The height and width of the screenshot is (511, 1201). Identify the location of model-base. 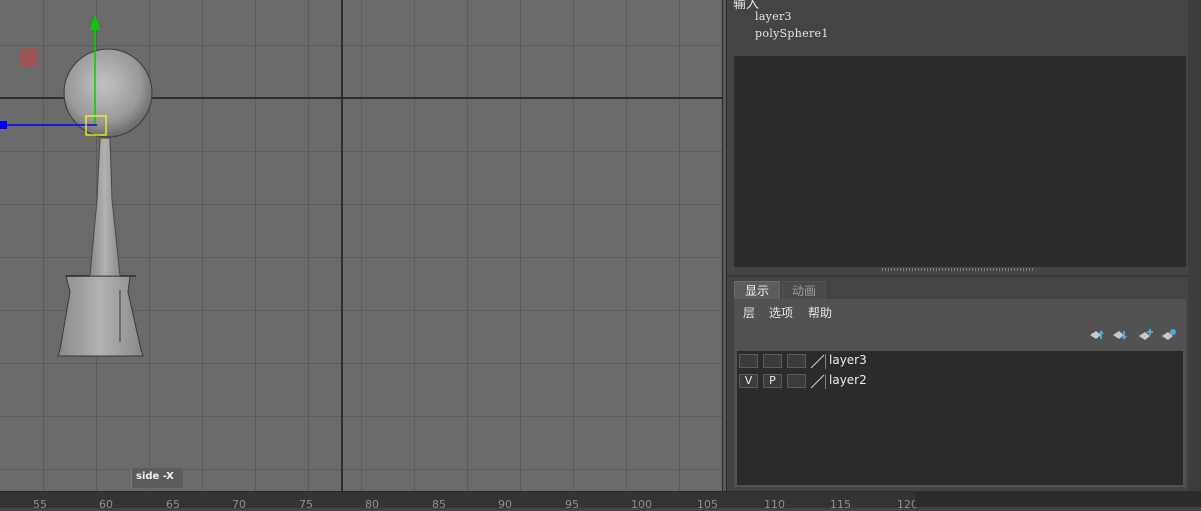
(100, 316).